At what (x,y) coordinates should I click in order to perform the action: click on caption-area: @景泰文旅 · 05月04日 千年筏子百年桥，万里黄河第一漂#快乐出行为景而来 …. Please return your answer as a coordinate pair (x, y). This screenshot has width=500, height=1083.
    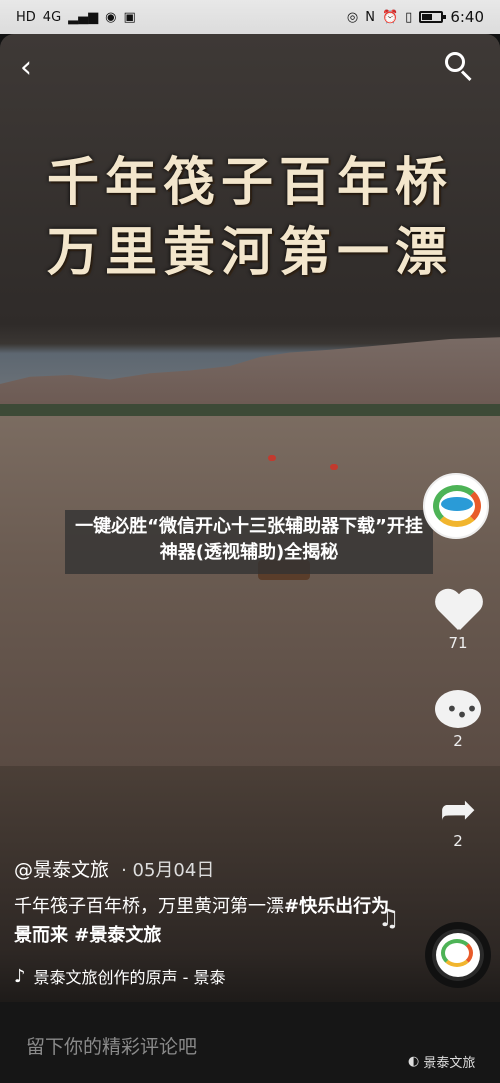
    Looking at the image, I should click on (204, 921).